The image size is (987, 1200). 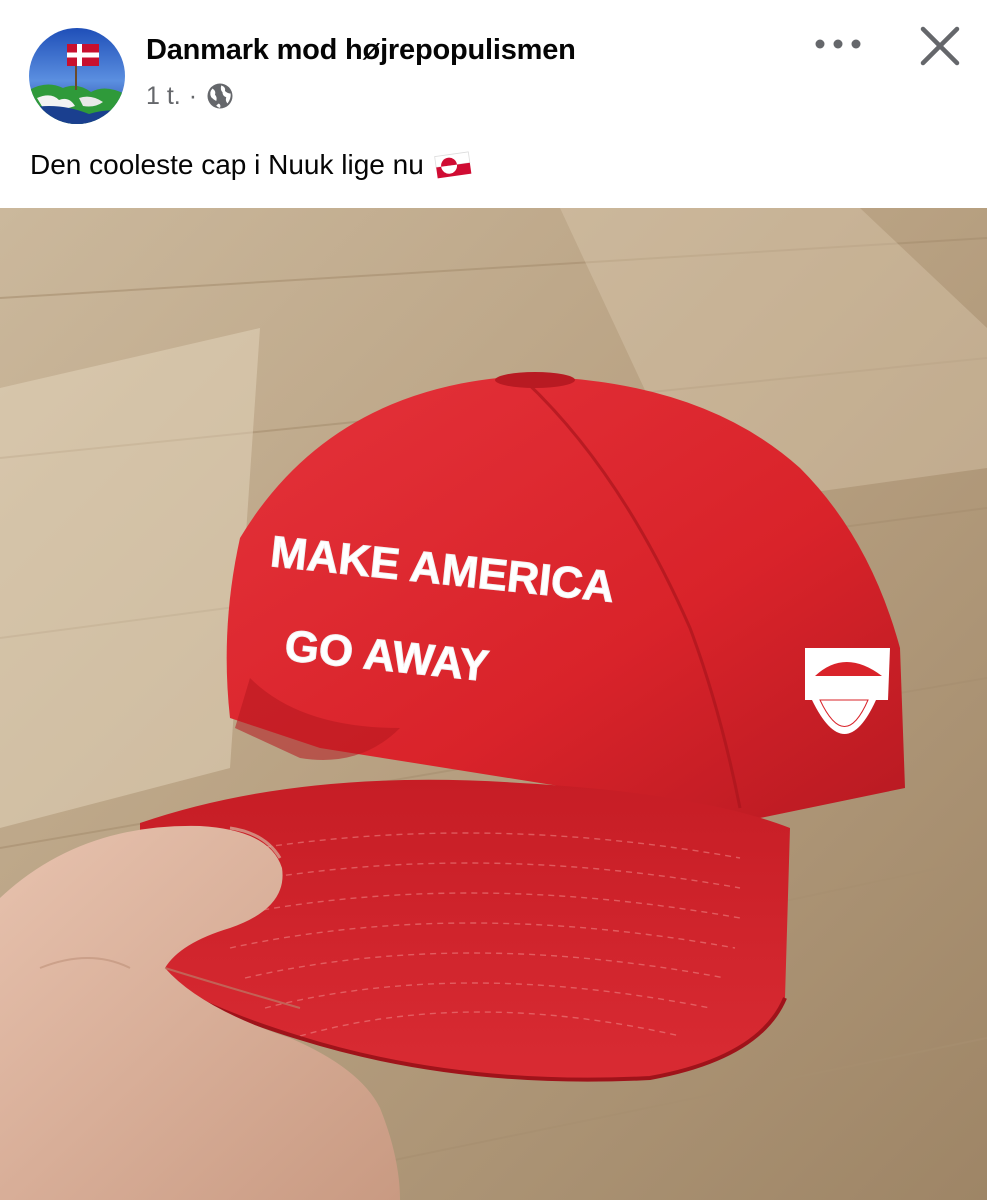 What do you see at coordinates (493, 67) in the screenshot?
I see `post-header: Danmark mod højrepopulismen 1 t. ·` at bounding box center [493, 67].